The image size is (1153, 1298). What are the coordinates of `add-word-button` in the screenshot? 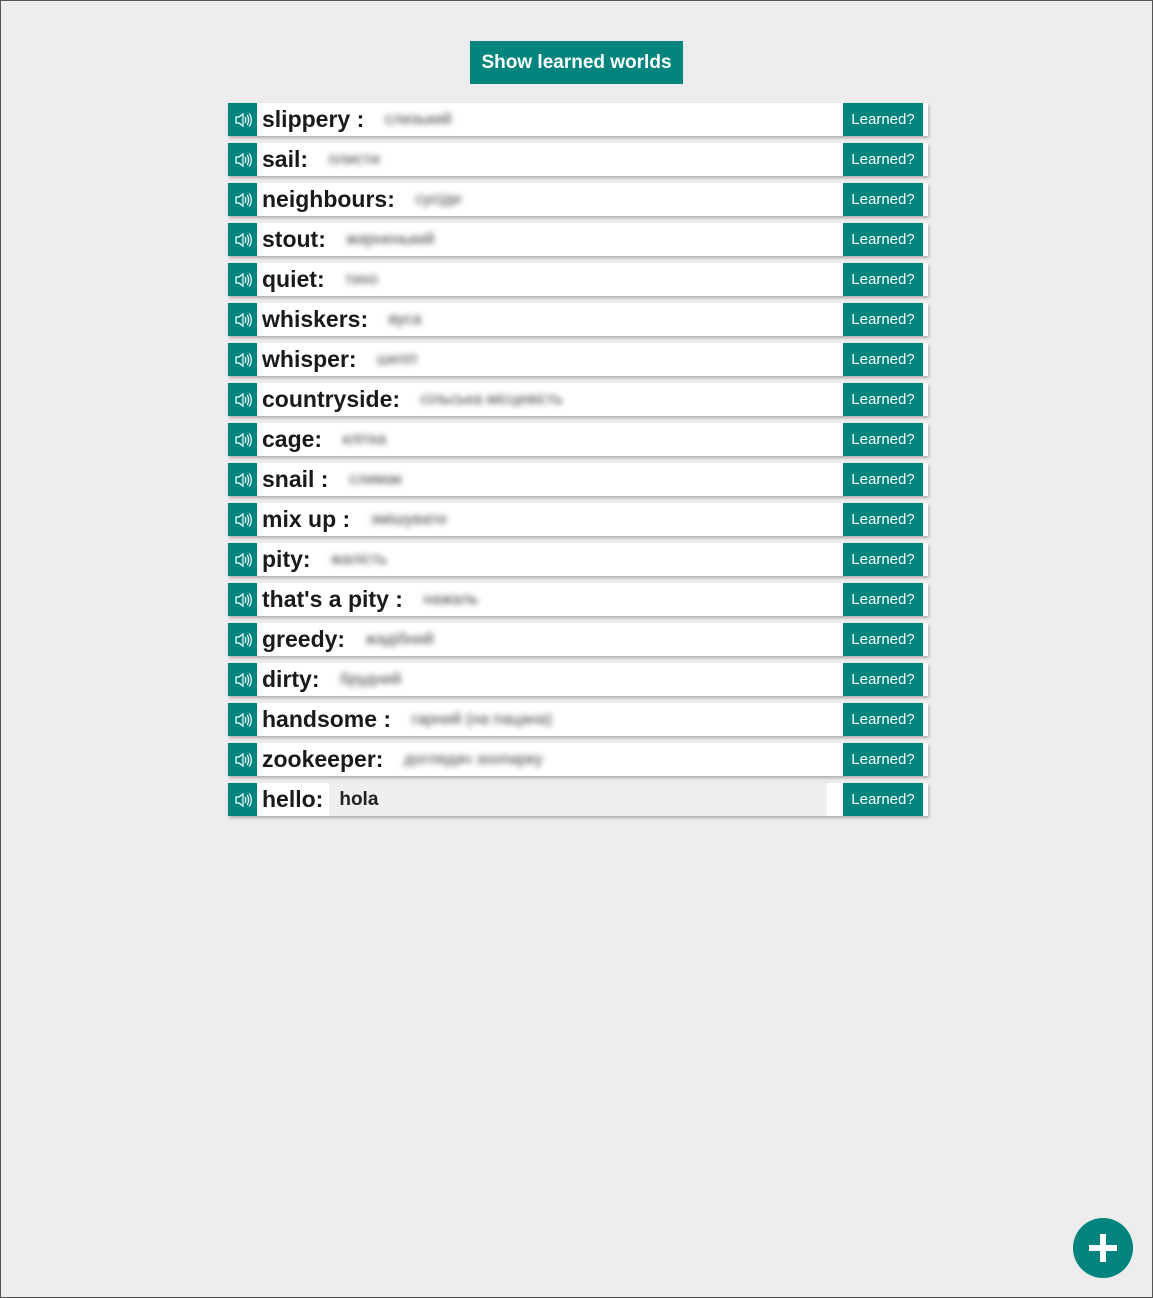 It's located at (1103, 1248).